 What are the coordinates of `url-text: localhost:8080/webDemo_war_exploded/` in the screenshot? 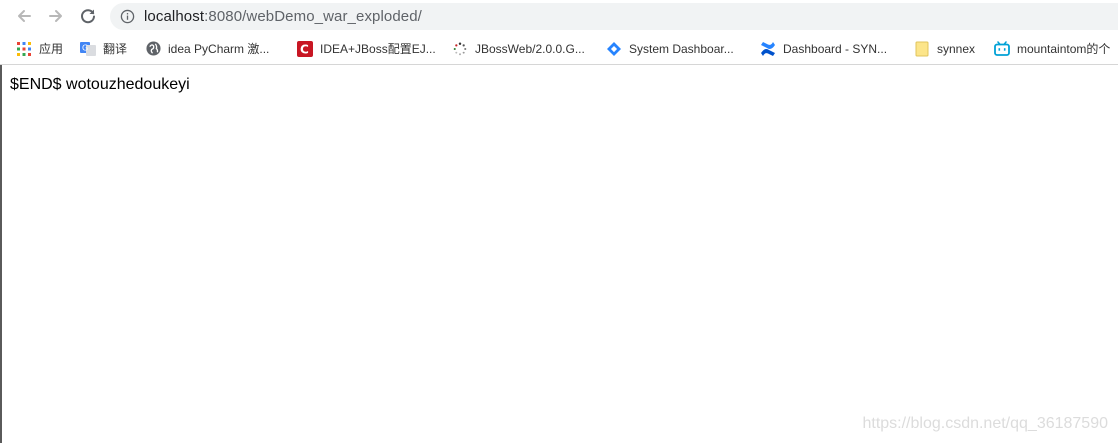 It's located at (283, 16).